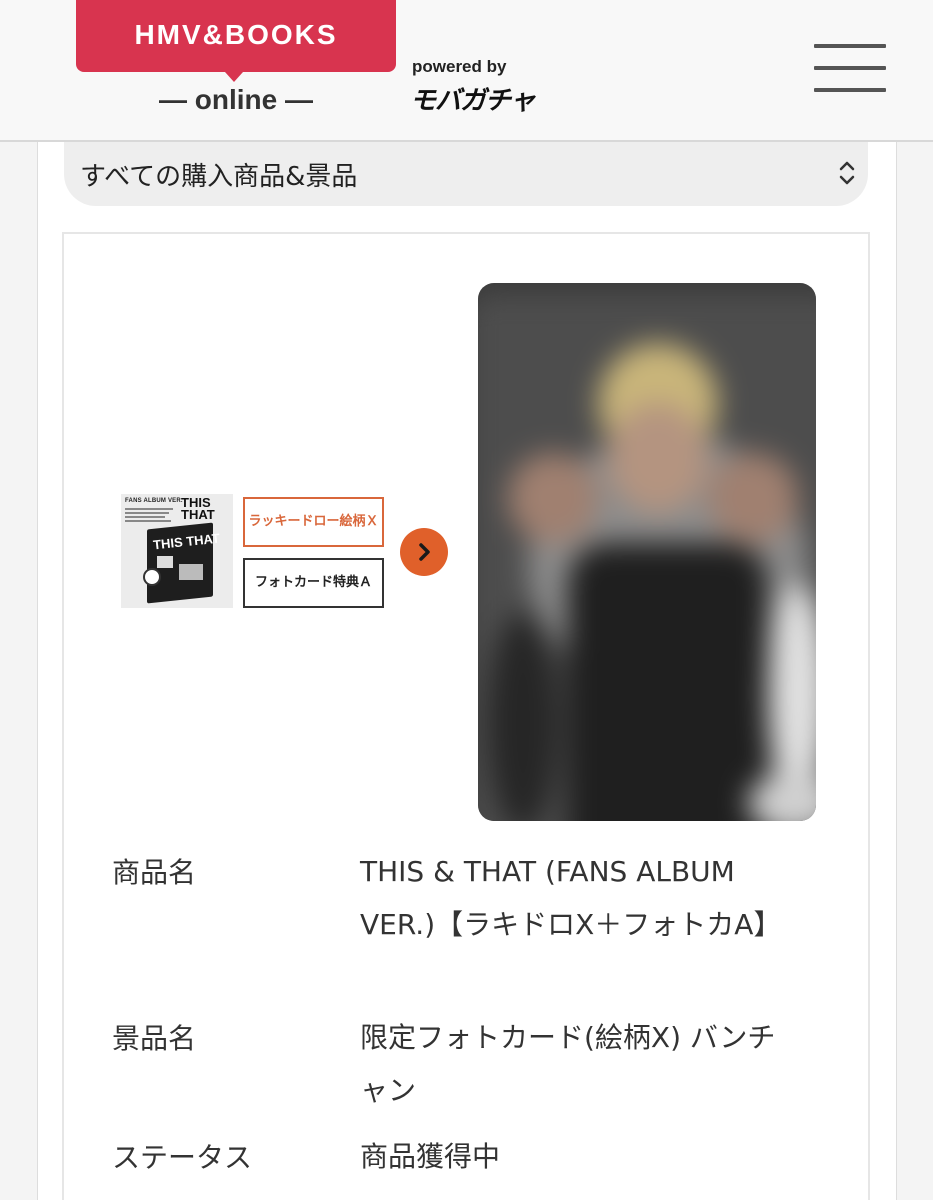 The width and height of the screenshot is (933, 1200). What do you see at coordinates (182, 1157) in the screenshot?
I see `status-label: ステータス` at bounding box center [182, 1157].